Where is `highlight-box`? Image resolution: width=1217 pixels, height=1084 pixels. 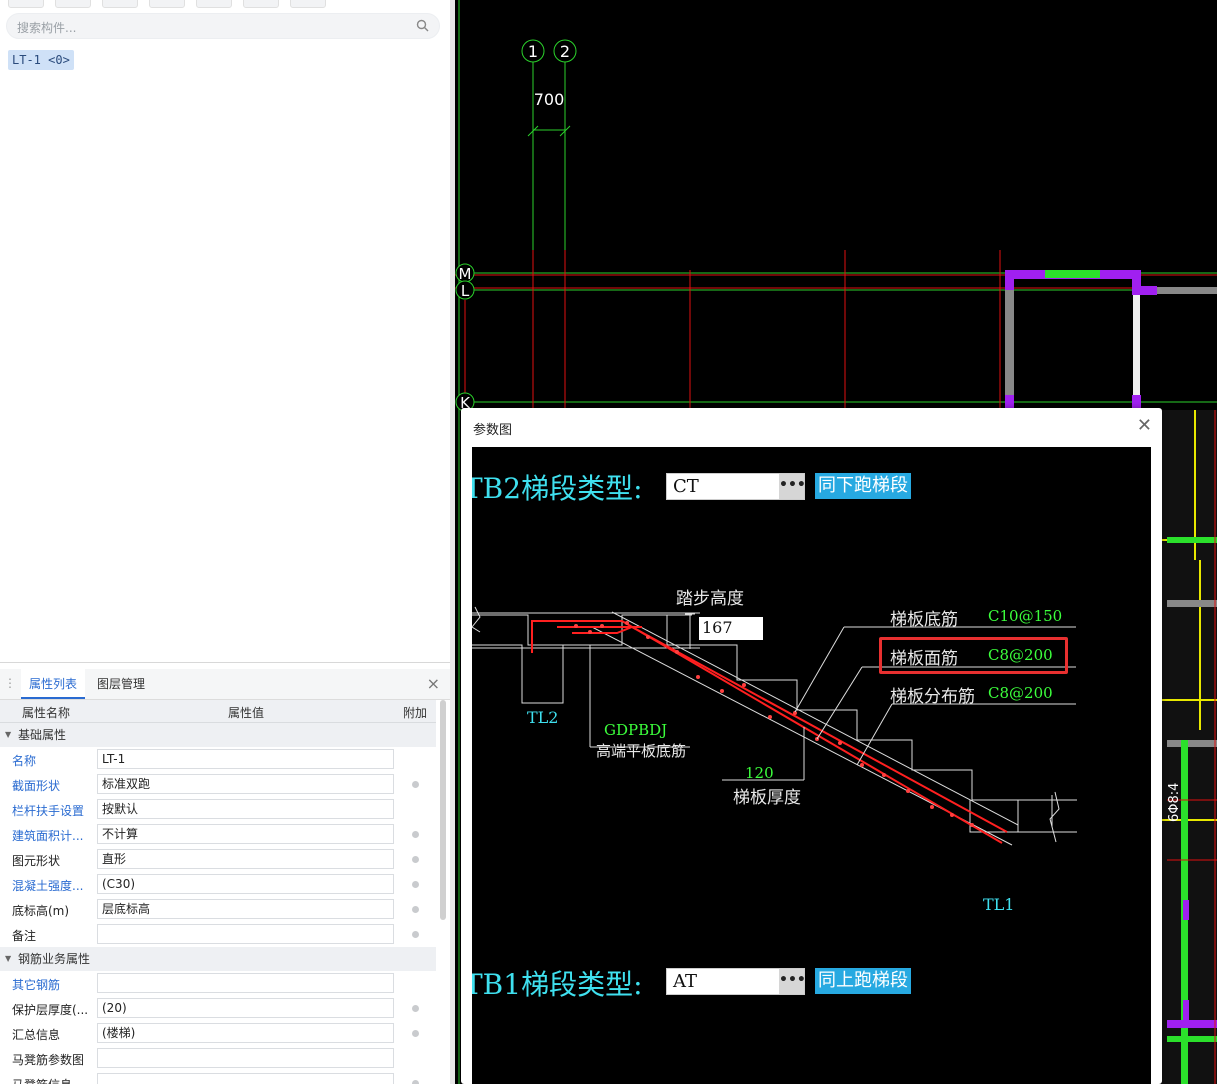
highlight-box is located at coordinates (973, 655).